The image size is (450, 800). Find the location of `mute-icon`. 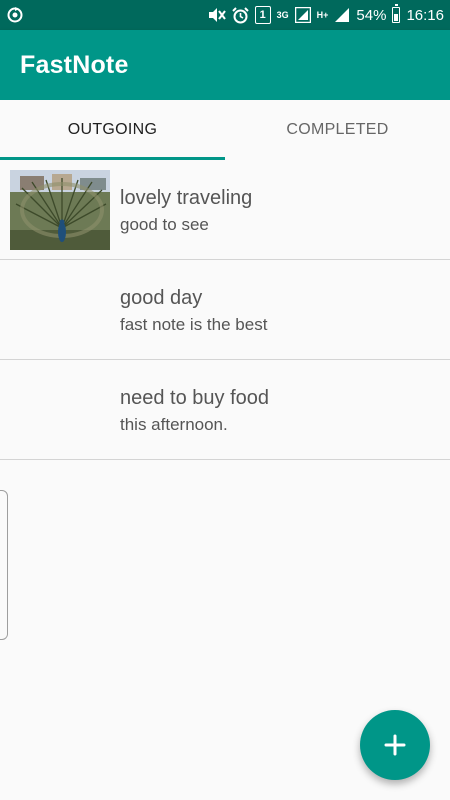

mute-icon is located at coordinates (217, 15).